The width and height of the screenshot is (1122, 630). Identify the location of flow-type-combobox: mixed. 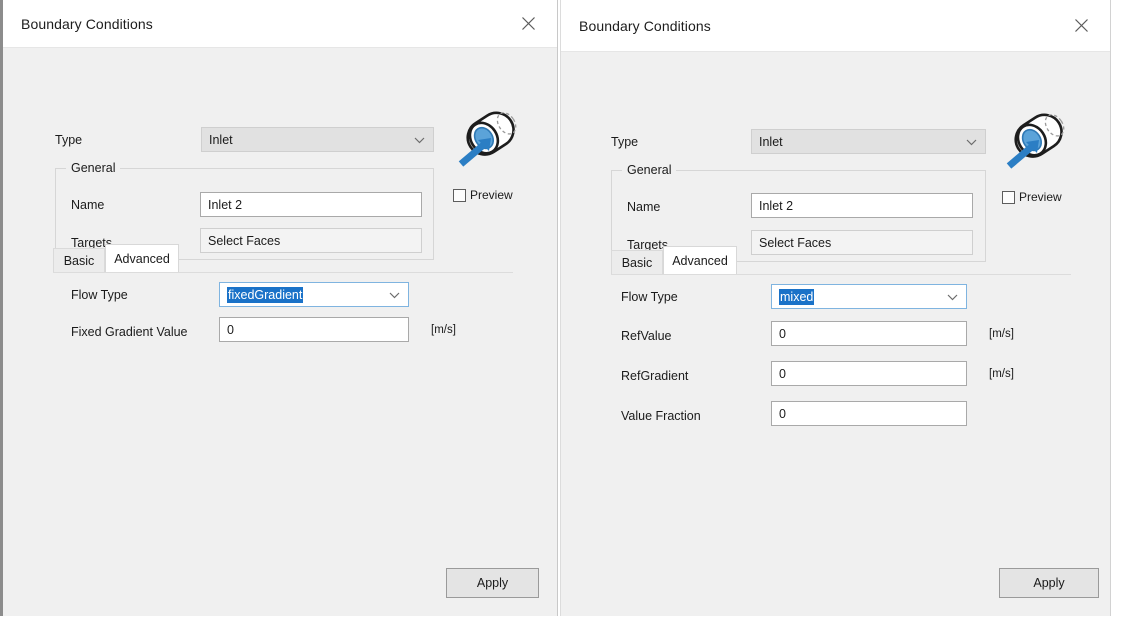
(869, 296).